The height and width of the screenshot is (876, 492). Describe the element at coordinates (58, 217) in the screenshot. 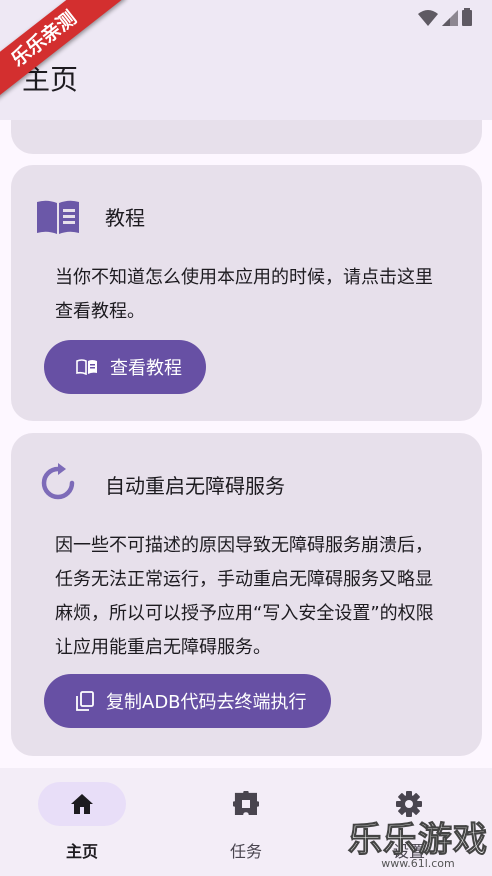

I see `book-icon` at that location.